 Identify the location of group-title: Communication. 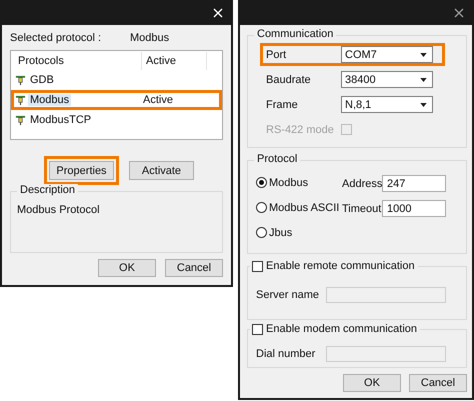
(295, 34).